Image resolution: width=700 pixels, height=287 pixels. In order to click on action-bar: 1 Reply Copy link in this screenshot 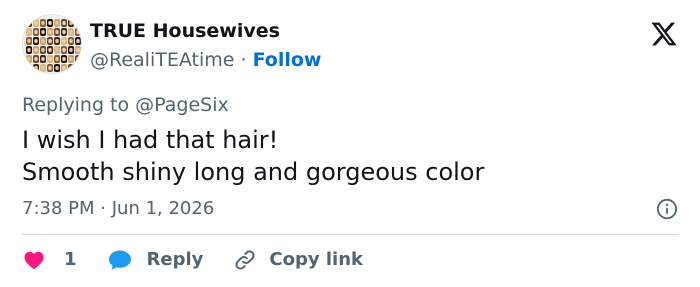, I will do `click(192, 260)`.